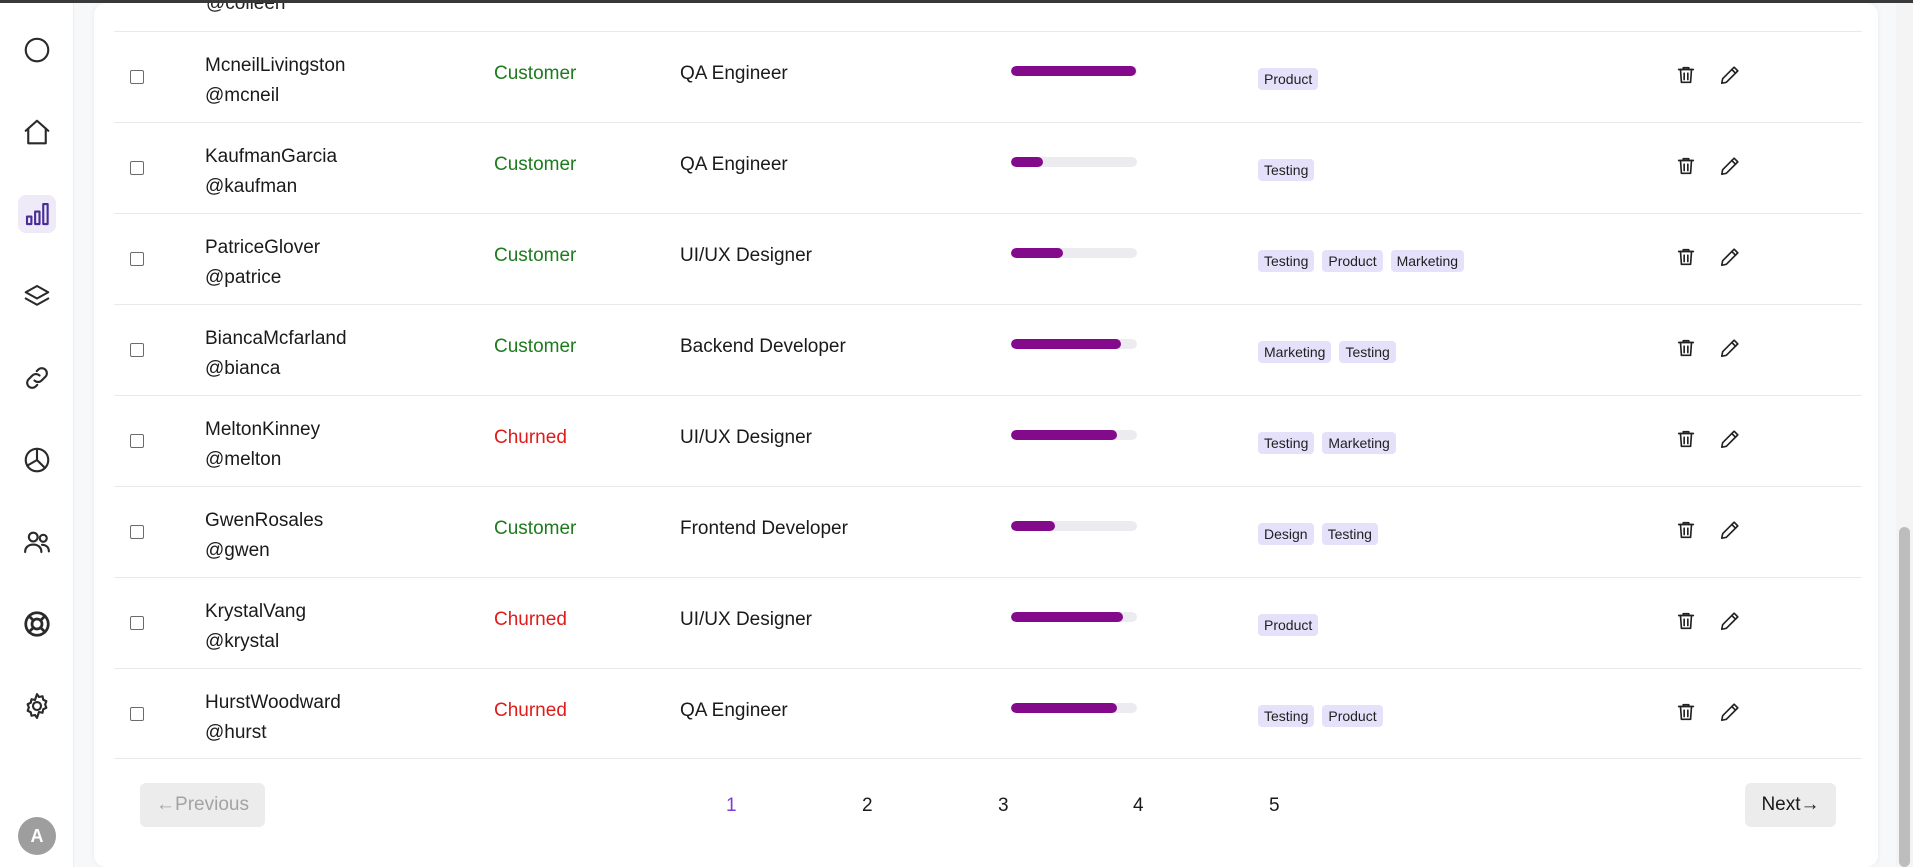  I want to click on previous-button: ←Previous, so click(202, 805).